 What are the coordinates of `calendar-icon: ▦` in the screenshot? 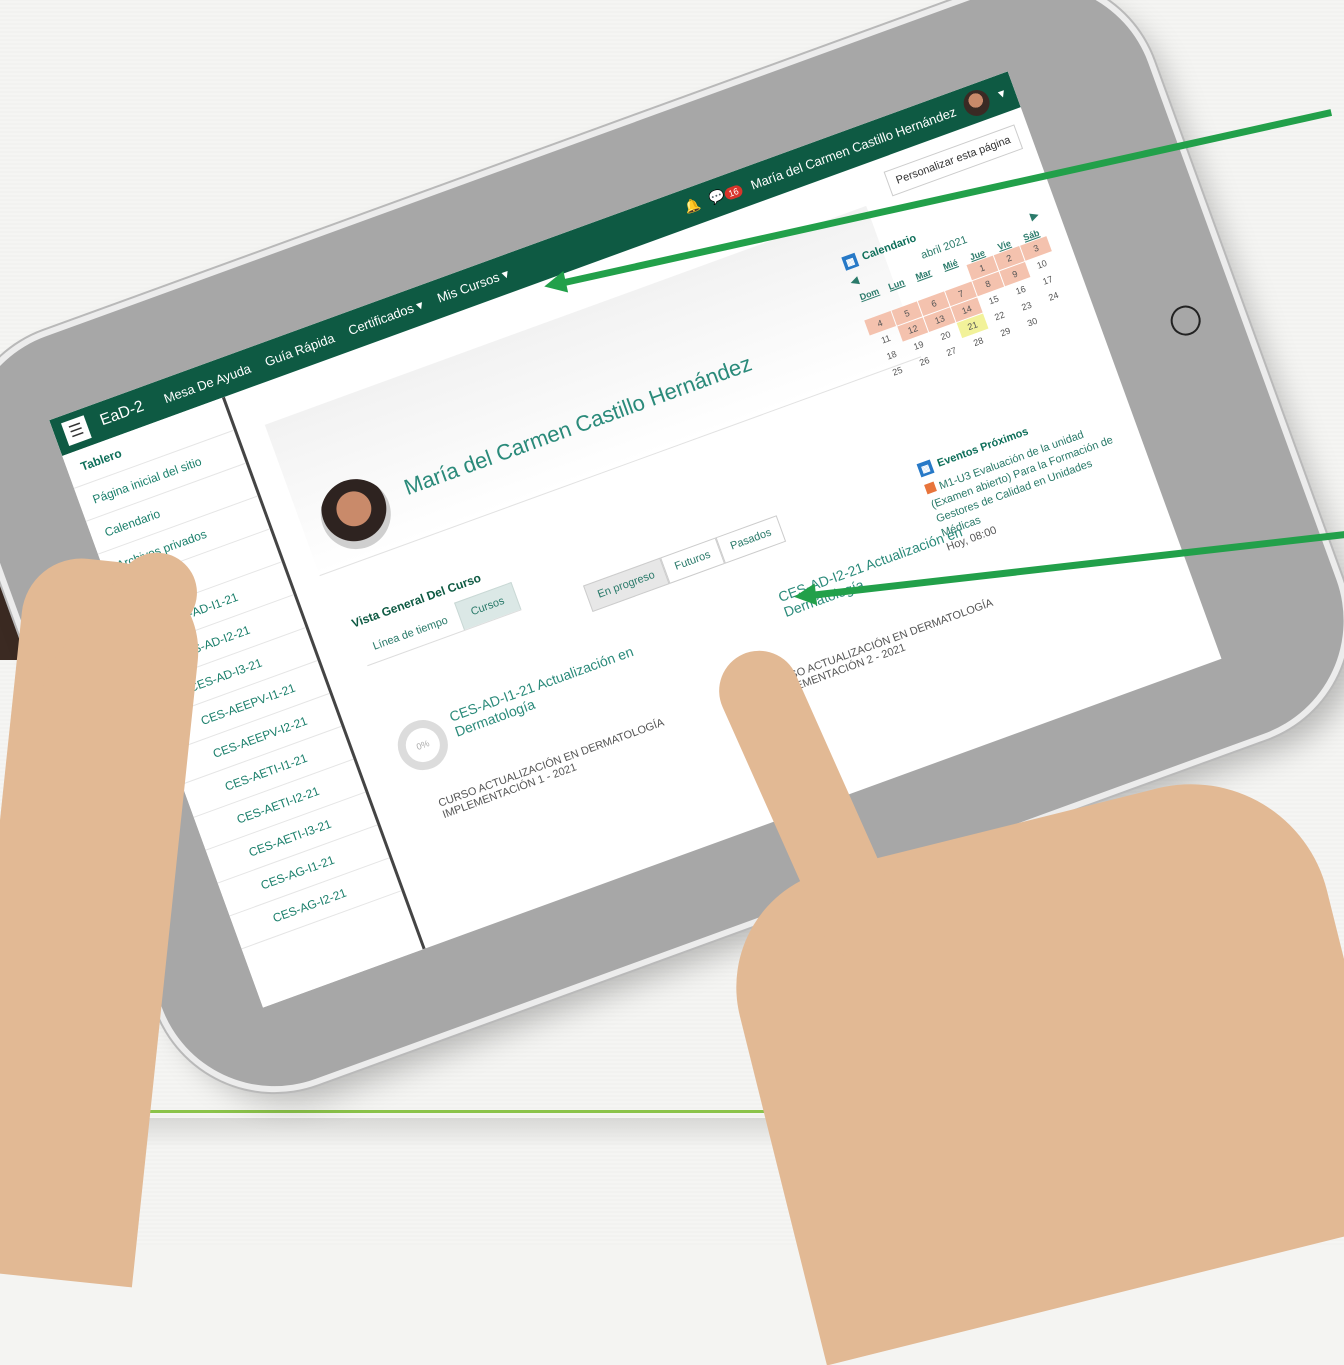 It's located at (925, 468).